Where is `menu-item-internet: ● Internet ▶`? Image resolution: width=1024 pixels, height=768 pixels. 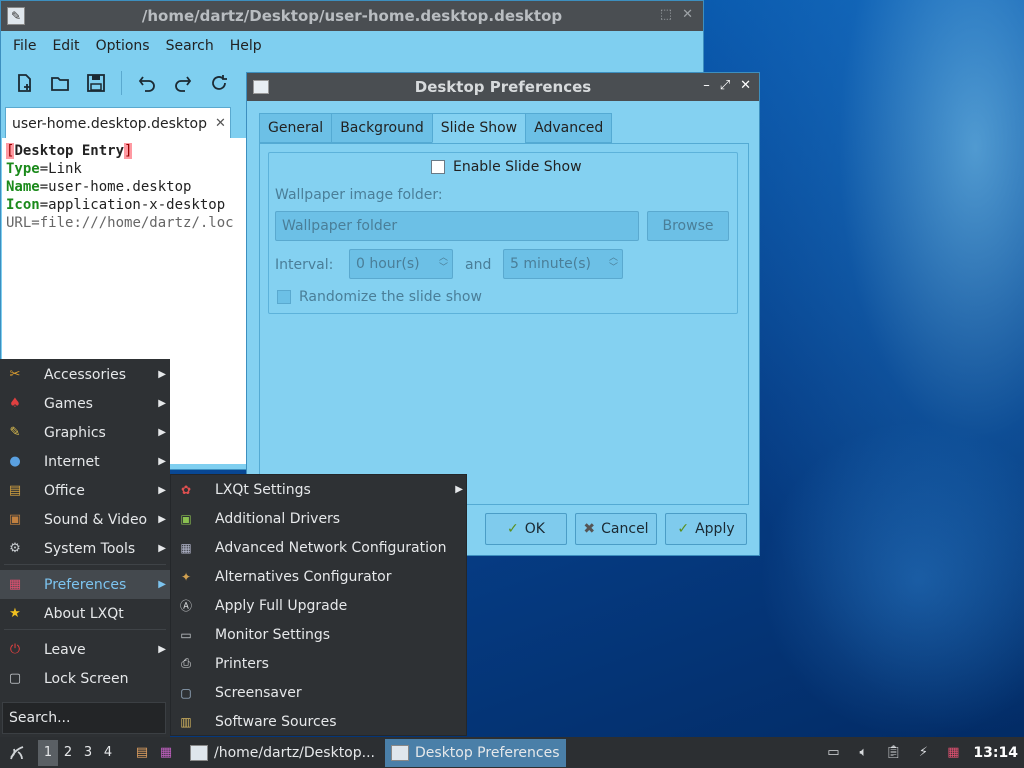
menu-item-internet: ● Internet ▶ is located at coordinates (85, 461).